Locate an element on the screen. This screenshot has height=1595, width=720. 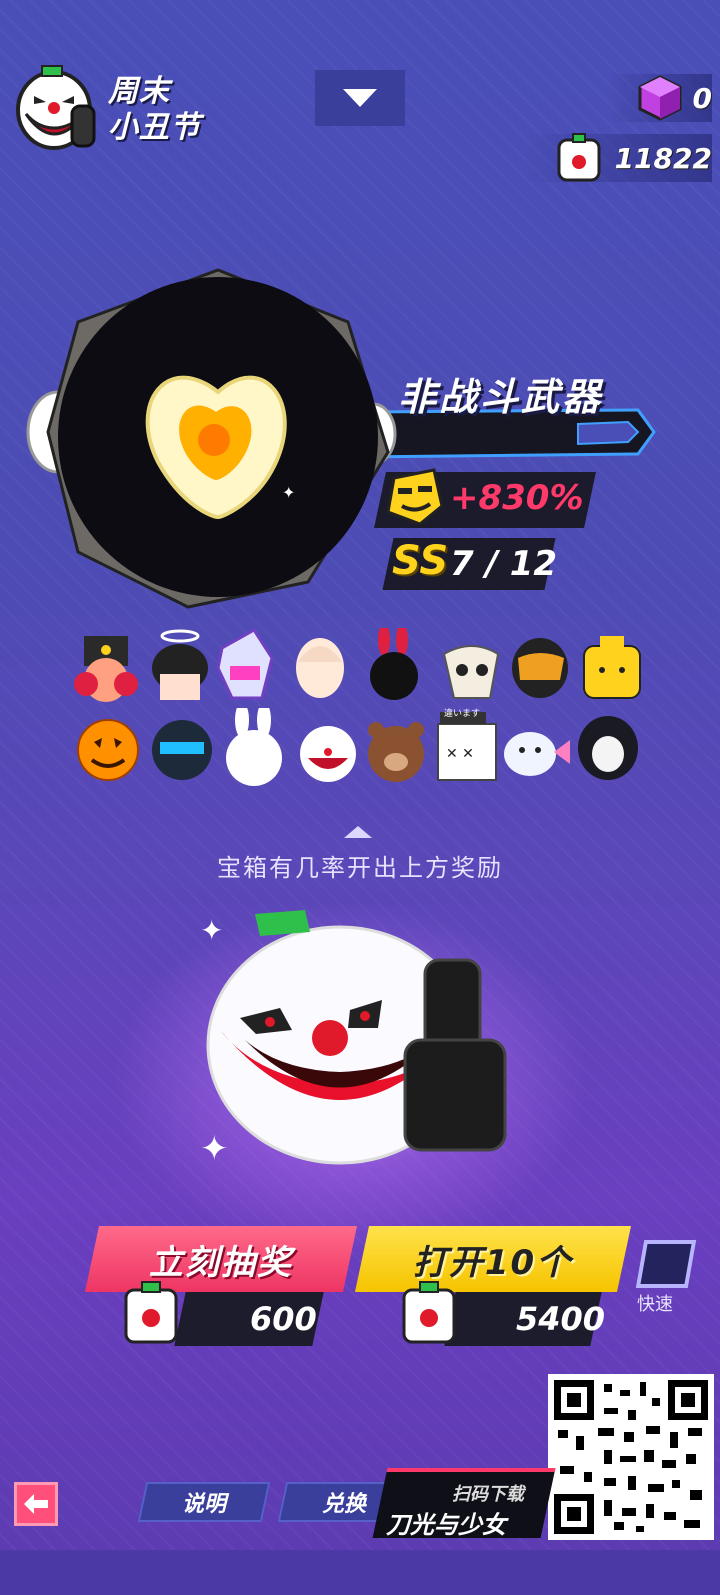
chest-hint: 宝箱有几率开出上方奖励 is located at coordinates (360, 868).